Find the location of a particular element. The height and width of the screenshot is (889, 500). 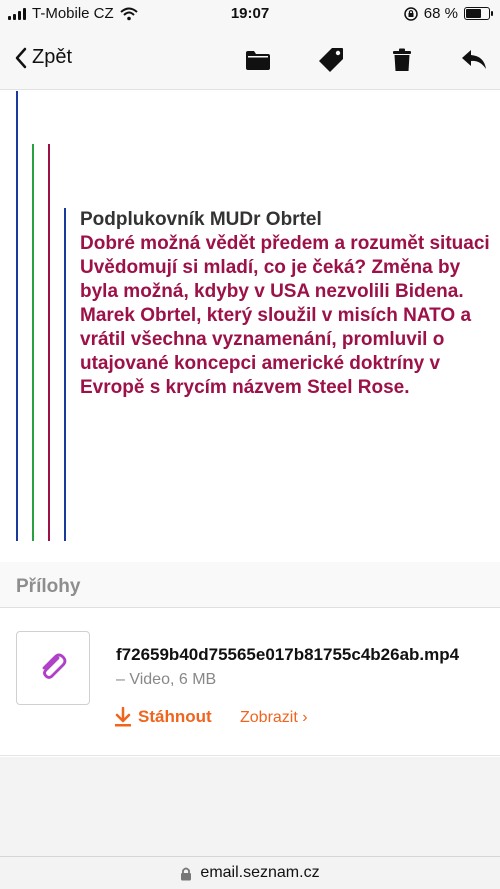

url-domain: email.seznam.cz is located at coordinates (260, 872).